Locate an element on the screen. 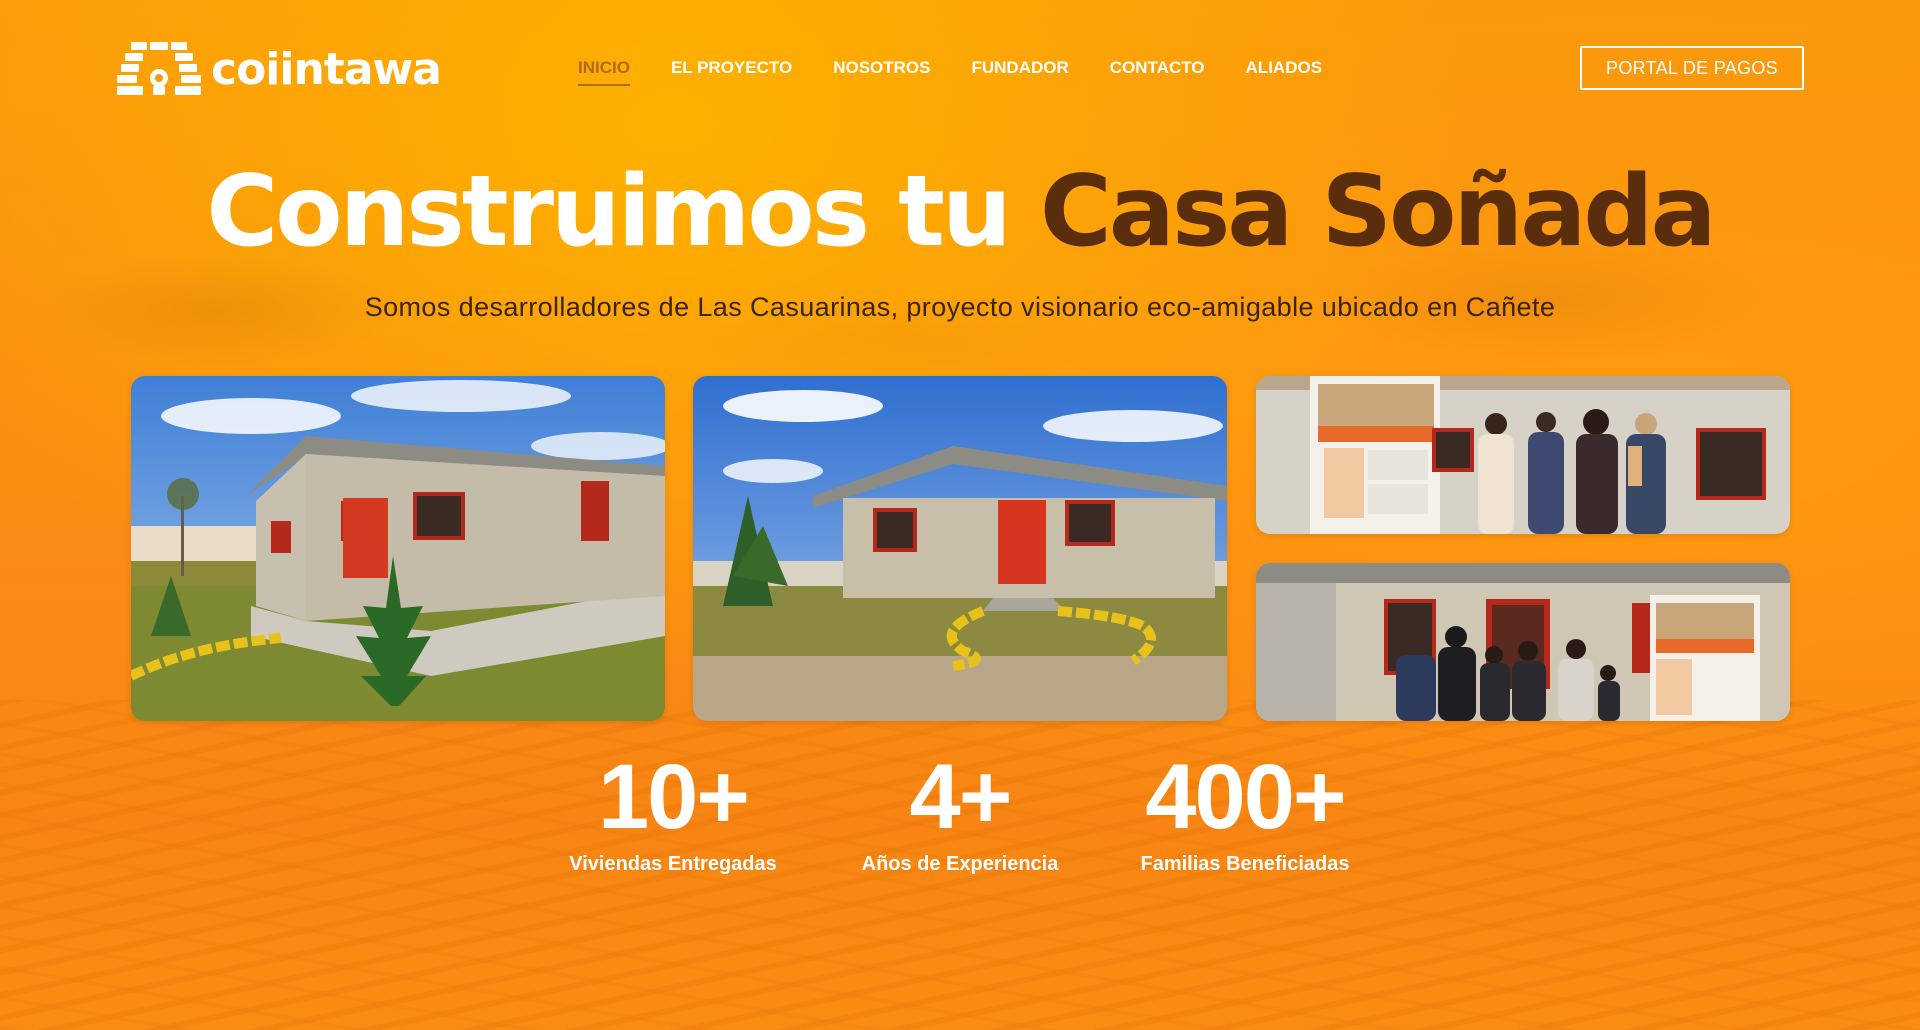 Image resolution: width=1920 pixels, height=1030 pixels. stat-viviendas: 10+ Viviendas Entregadas is located at coordinates (673, 810).